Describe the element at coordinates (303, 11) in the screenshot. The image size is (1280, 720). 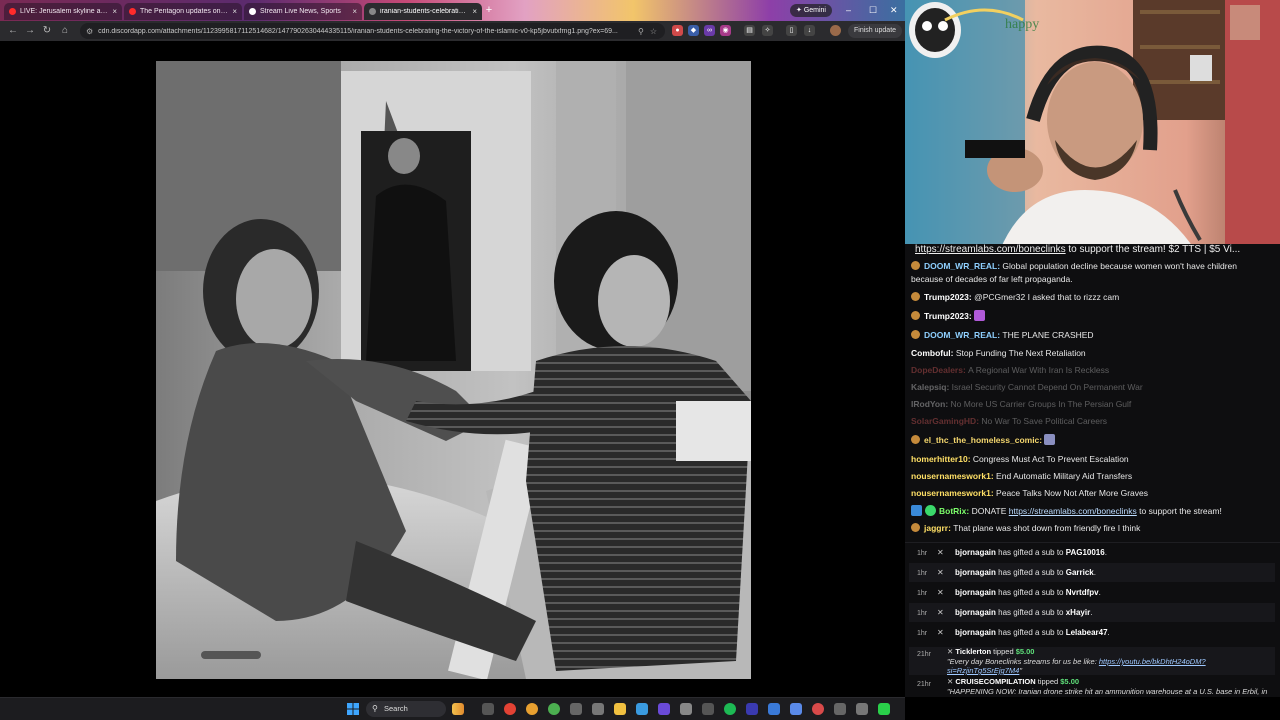
I see `tab-stream-live: Stream Live News, Sports ×` at that location.